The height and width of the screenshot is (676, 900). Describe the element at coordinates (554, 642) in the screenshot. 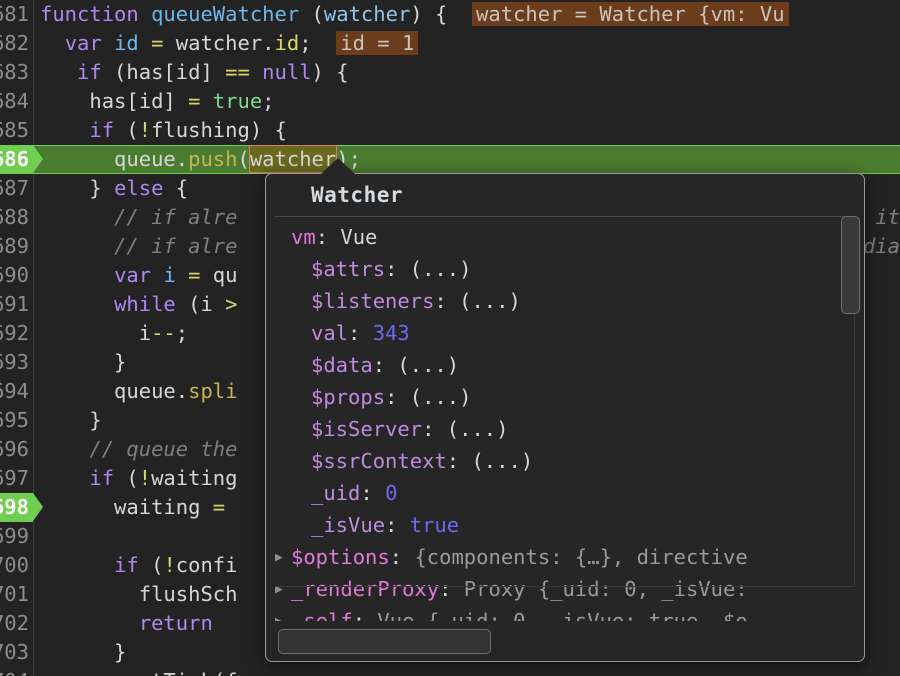

I see `tooltip-horizontal-scrollbar` at that location.